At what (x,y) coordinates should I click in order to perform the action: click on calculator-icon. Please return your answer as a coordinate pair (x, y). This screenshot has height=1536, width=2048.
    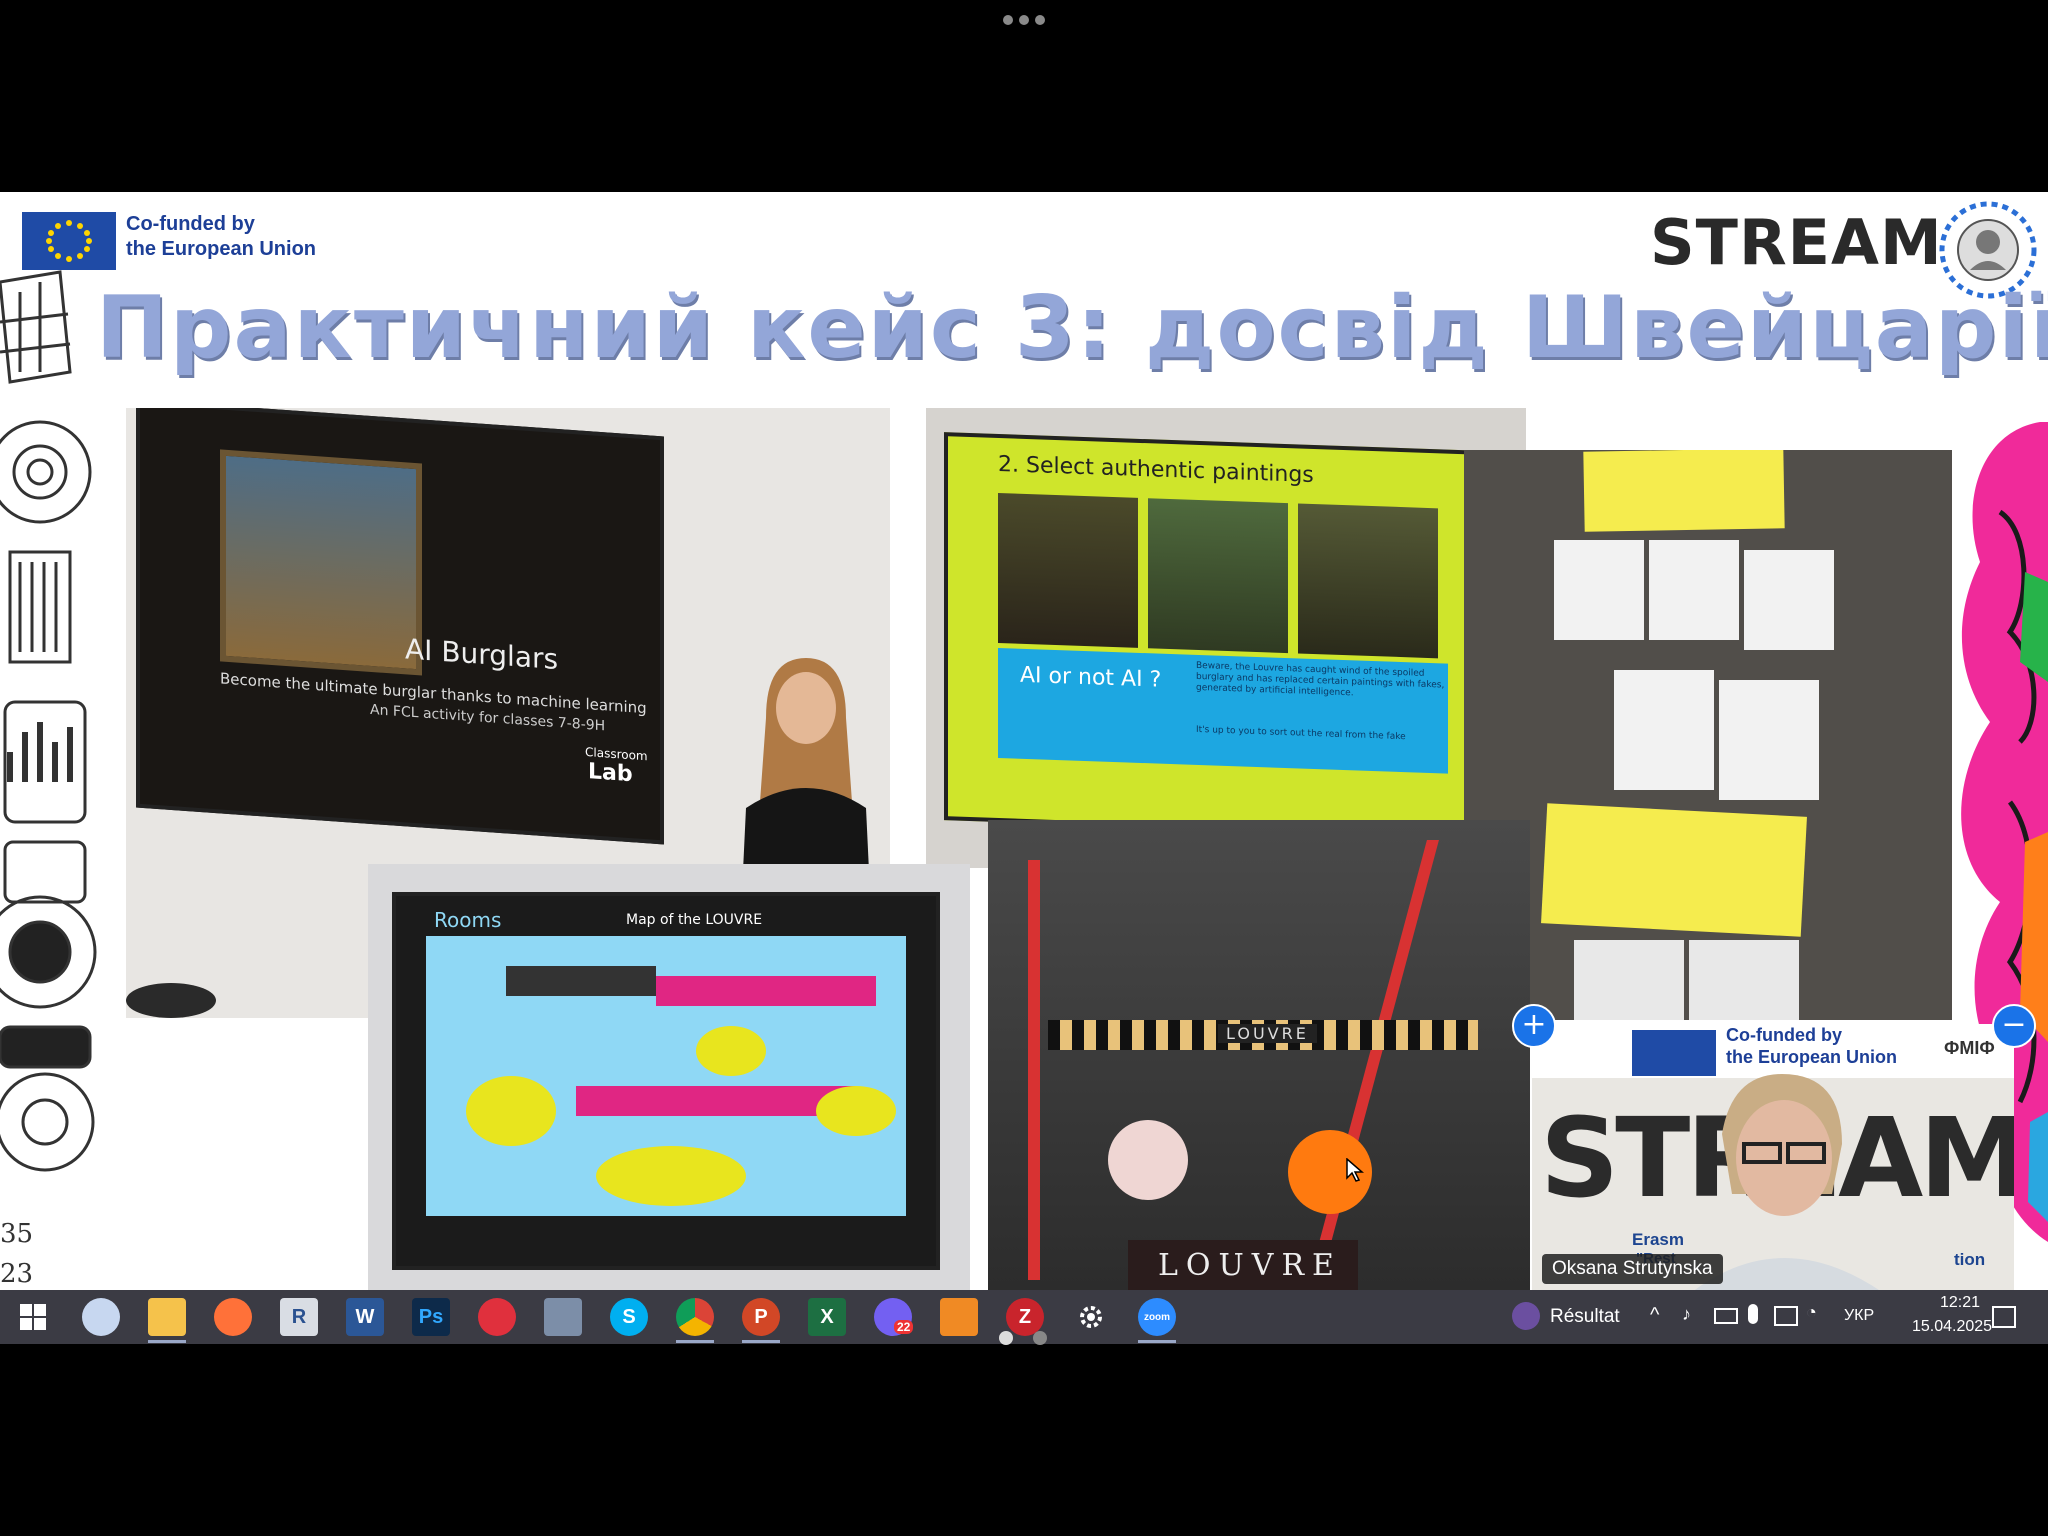
    Looking at the image, I should click on (563, 1317).